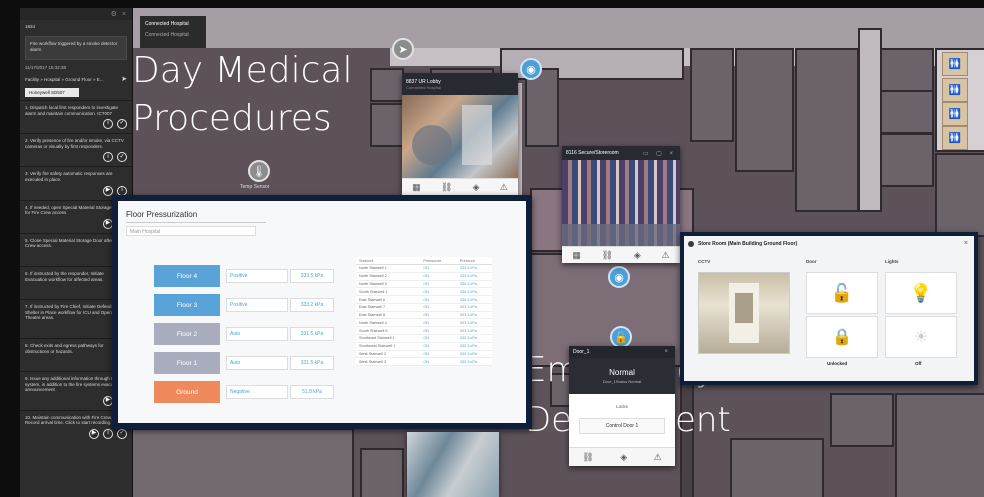 The width and height of the screenshot is (984, 497). Describe the element at coordinates (622, 426) in the screenshot. I see `control-door-button: Control Door 1` at that location.